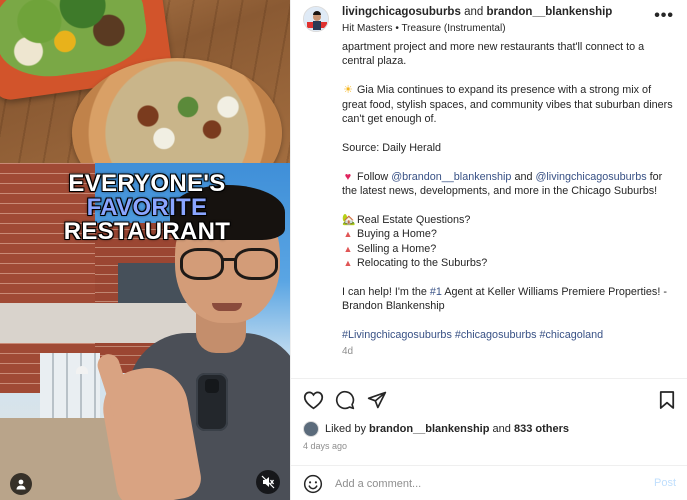 The width and height of the screenshot is (687, 500). Describe the element at coordinates (474, 12) in the screenshot. I see `authors-and: and` at that location.